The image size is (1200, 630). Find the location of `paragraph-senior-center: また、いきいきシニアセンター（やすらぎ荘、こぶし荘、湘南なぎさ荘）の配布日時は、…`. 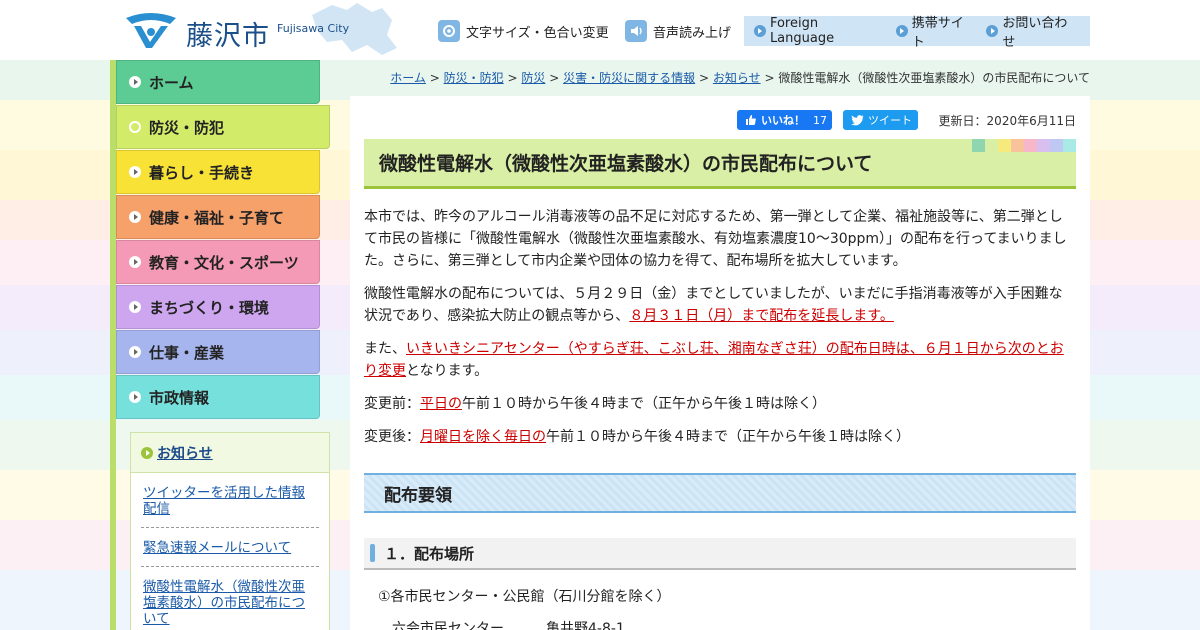

paragraph-senior-center: また、いきいきシニアセンター（やすらぎ荘、こぶし荘、湘南なぎさ荘）の配布日時は、… is located at coordinates (720, 360).